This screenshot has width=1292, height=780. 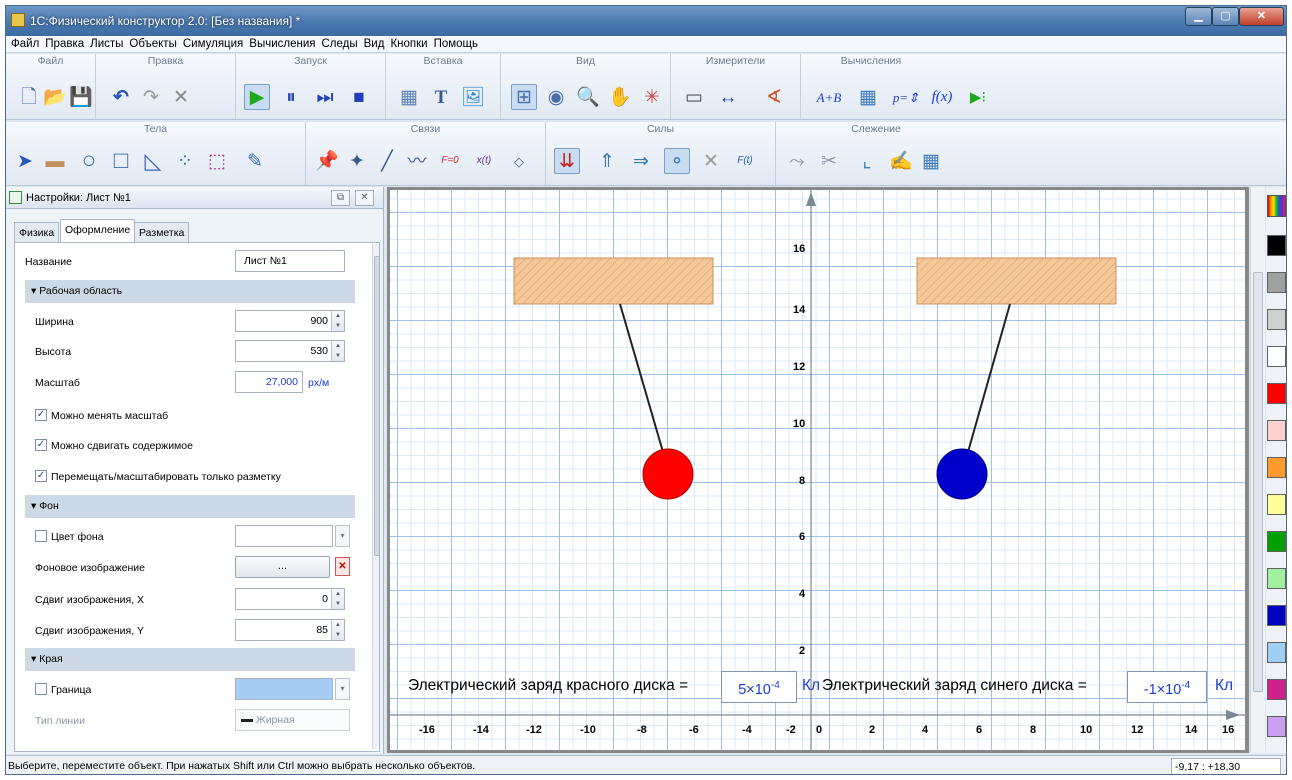 I want to click on panel-scroll-thumb, so click(x=376, y=406).